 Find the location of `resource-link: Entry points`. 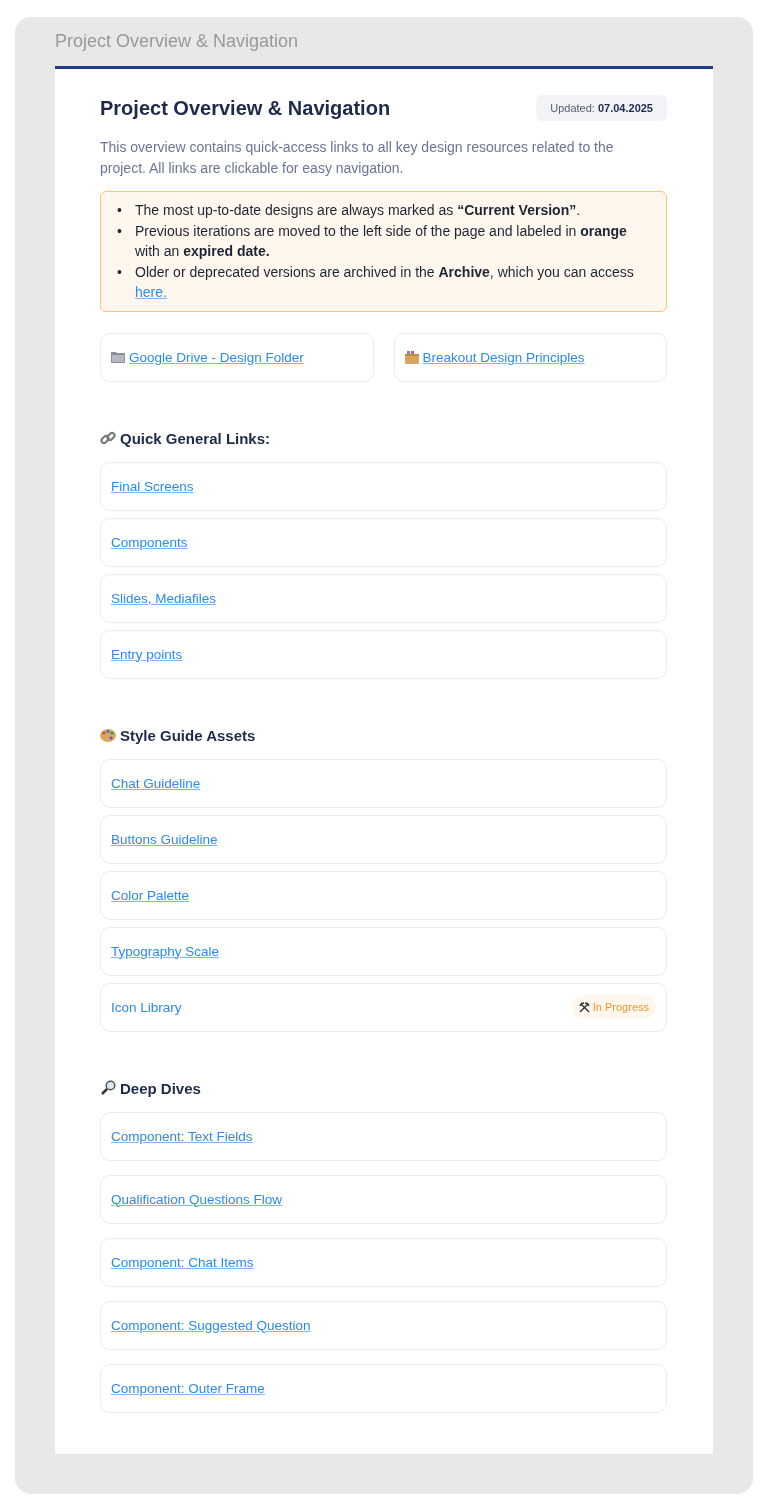

resource-link: Entry points is located at coordinates (147, 654).